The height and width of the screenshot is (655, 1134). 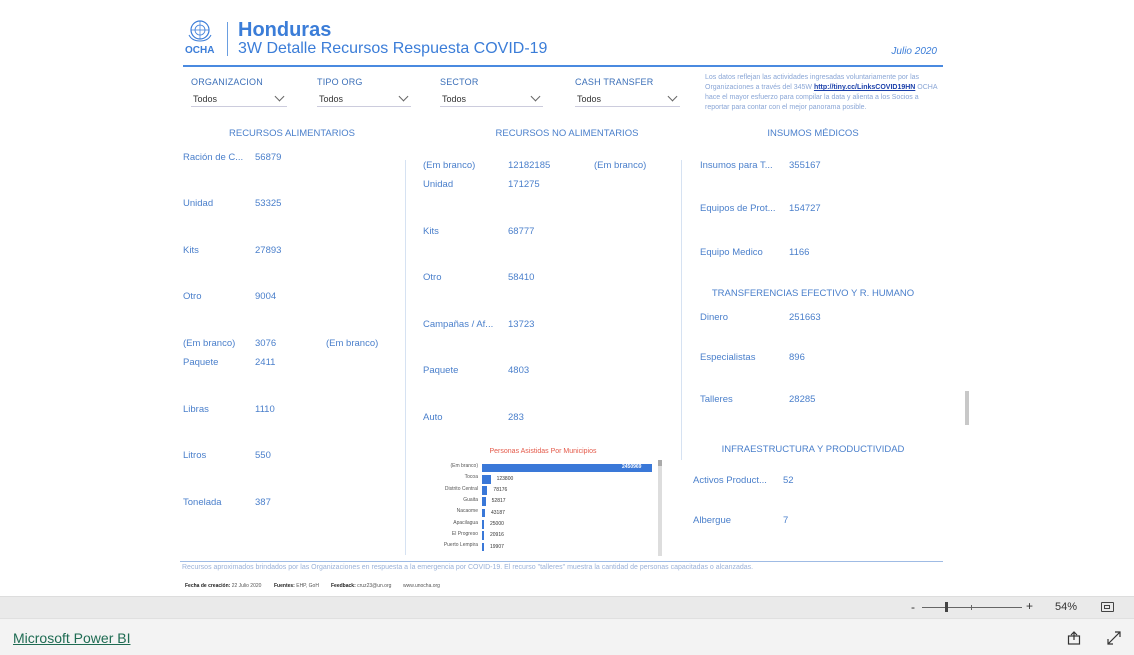 What do you see at coordinates (913, 607) in the screenshot?
I see `zoom-out-button: -` at bounding box center [913, 607].